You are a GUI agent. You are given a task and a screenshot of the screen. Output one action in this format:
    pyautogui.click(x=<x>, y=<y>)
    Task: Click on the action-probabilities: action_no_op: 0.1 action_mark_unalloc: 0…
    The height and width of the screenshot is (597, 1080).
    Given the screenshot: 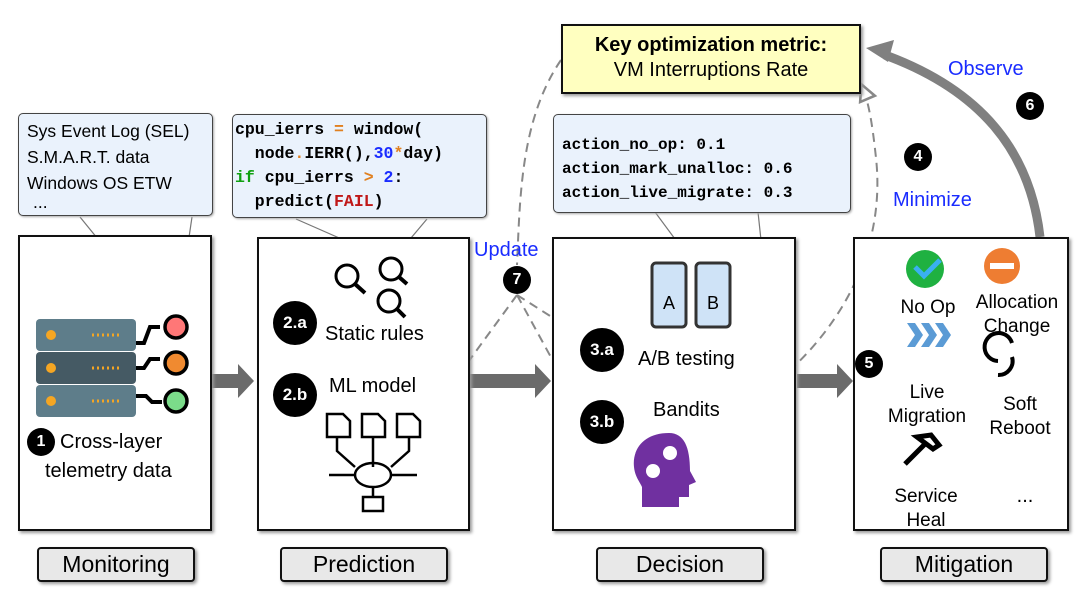 What is the action you would take?
    pyautogui.click(x=702, y=163)
    